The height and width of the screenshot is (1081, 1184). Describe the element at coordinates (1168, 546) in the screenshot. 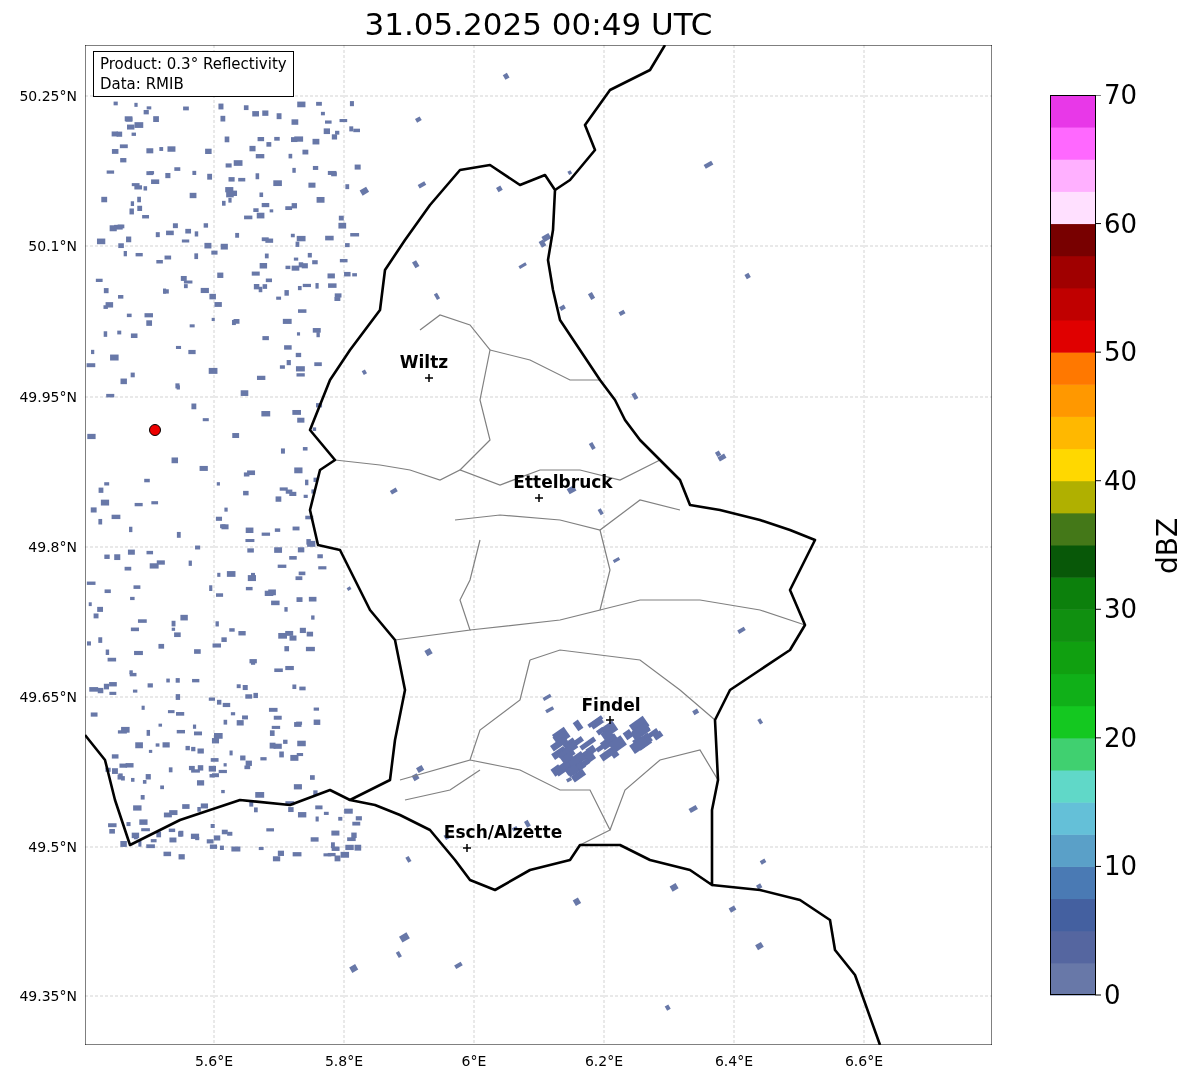

I see `colorbar-label: dBZ` at that location.